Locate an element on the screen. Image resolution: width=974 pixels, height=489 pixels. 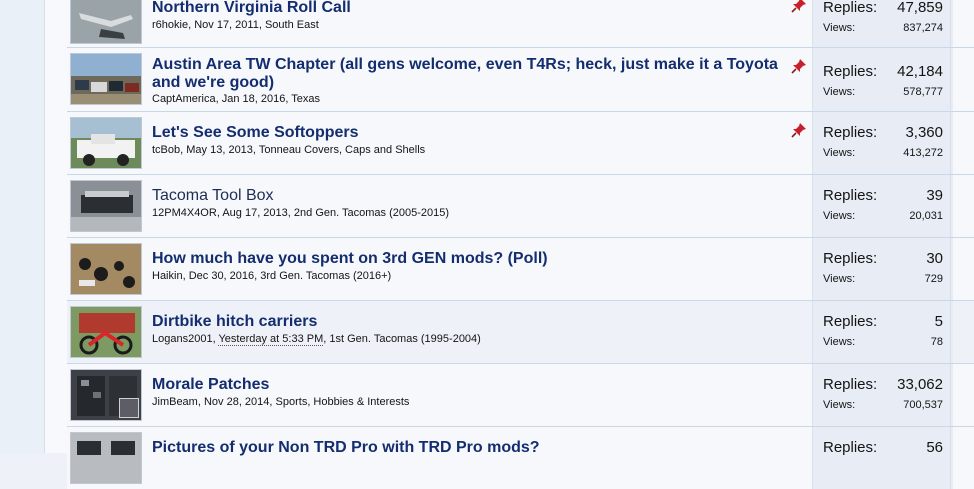
views-stat: Views: 413,272 is located at coordinates (883, 153).